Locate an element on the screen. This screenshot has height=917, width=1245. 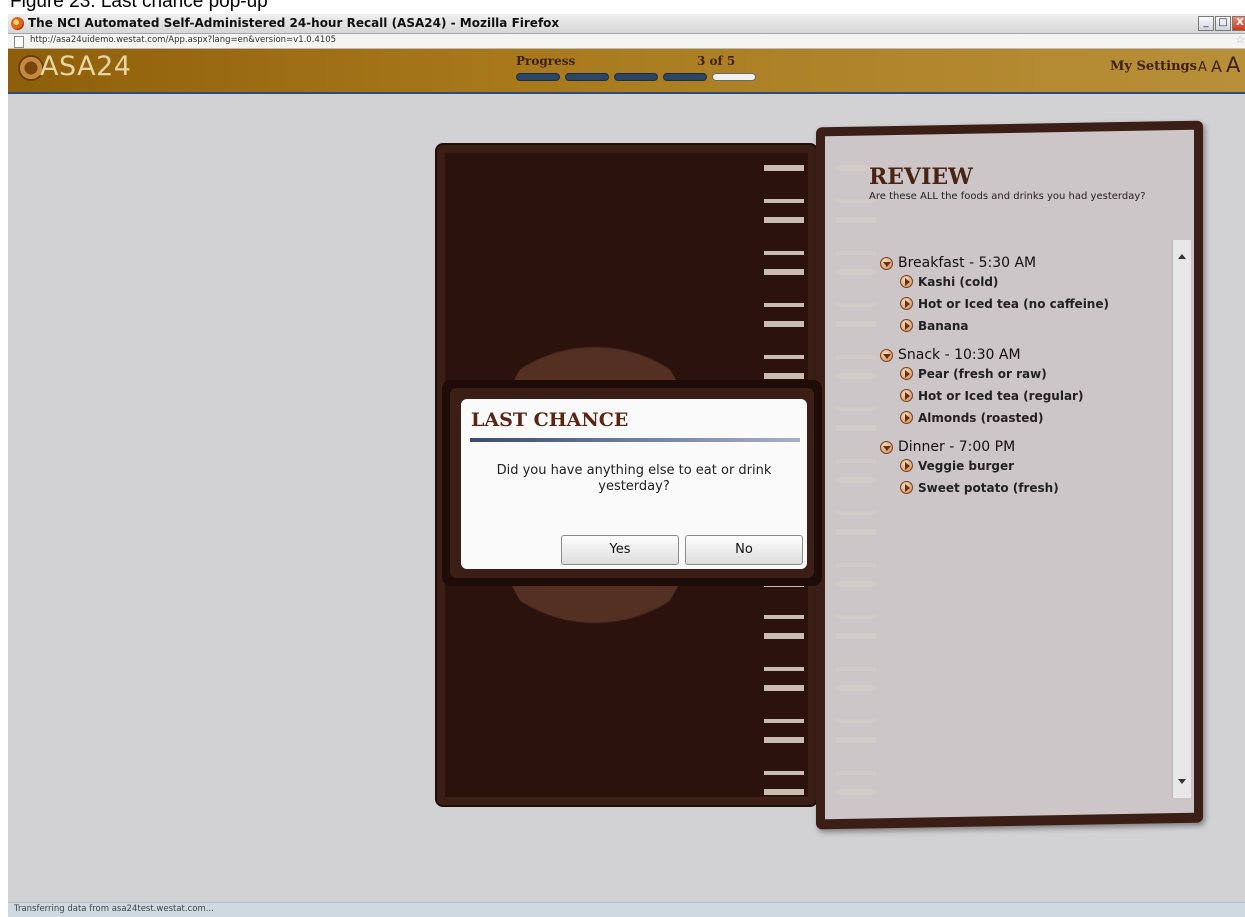
food-item-text: Hot or Iced tea (regular) is located at coordinates (1001, 396).